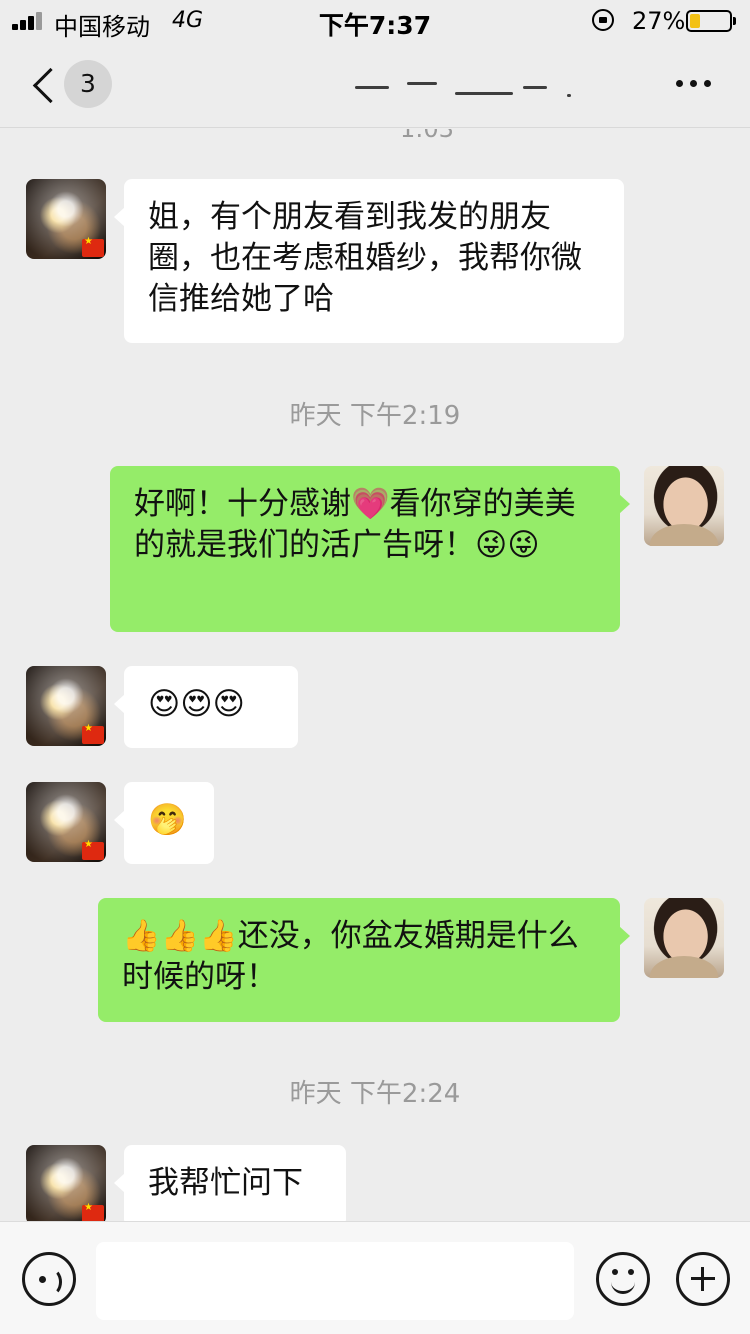  Describe the element at coordinates (335, 1281) in the screenshot. I see `message-input` at that location.